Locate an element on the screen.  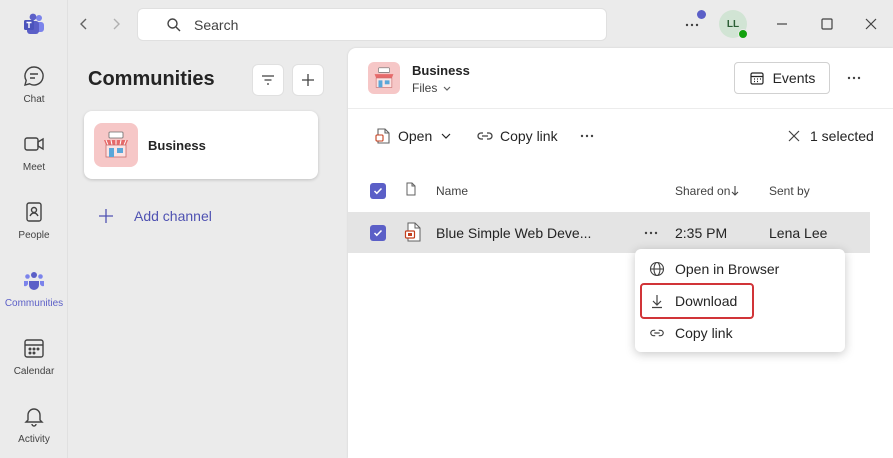
teams-logo-icon is located at coordinates (34, 24).